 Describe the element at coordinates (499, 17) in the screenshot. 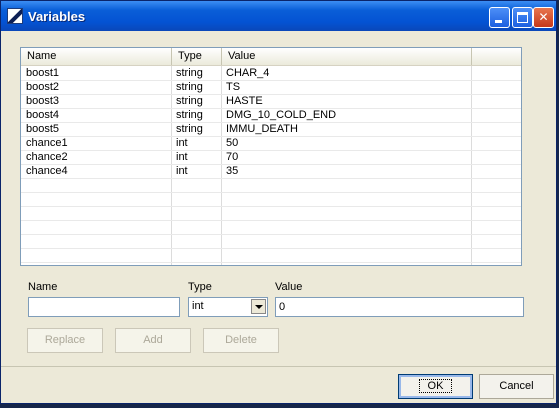

I see `minimize-button` at that location.